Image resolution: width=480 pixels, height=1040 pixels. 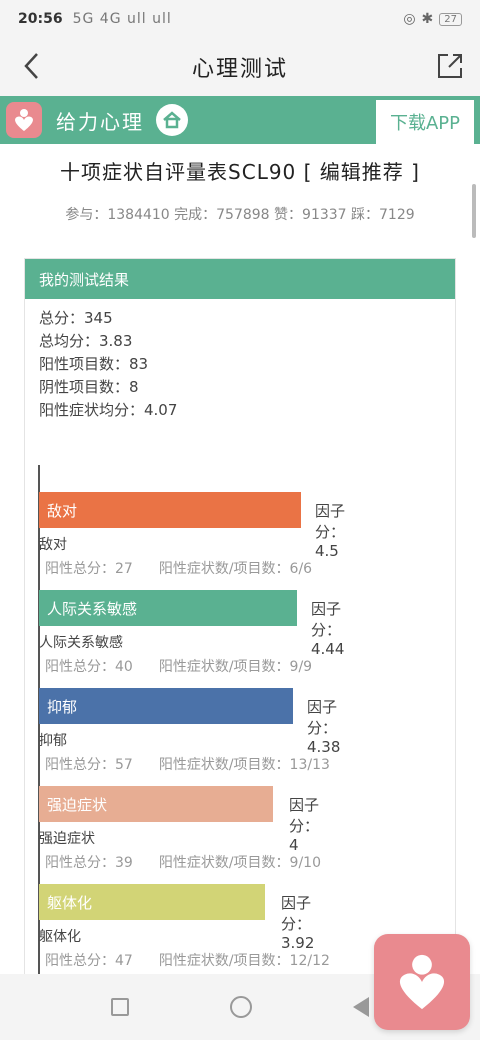 I want to click on factor-bar-label: 躯体化, so click(x=70, y=902).